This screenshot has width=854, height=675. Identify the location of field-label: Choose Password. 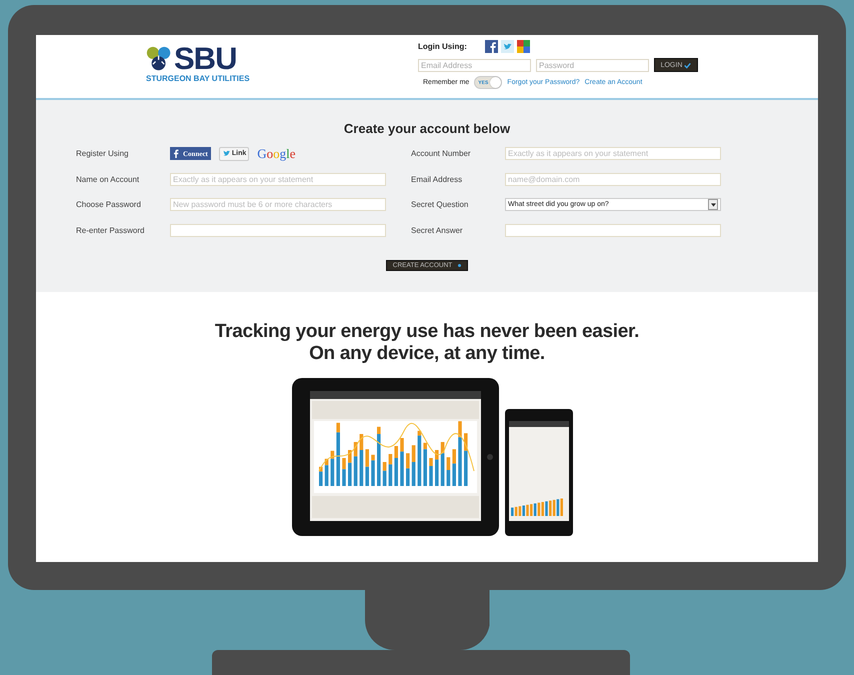
(109, 205).